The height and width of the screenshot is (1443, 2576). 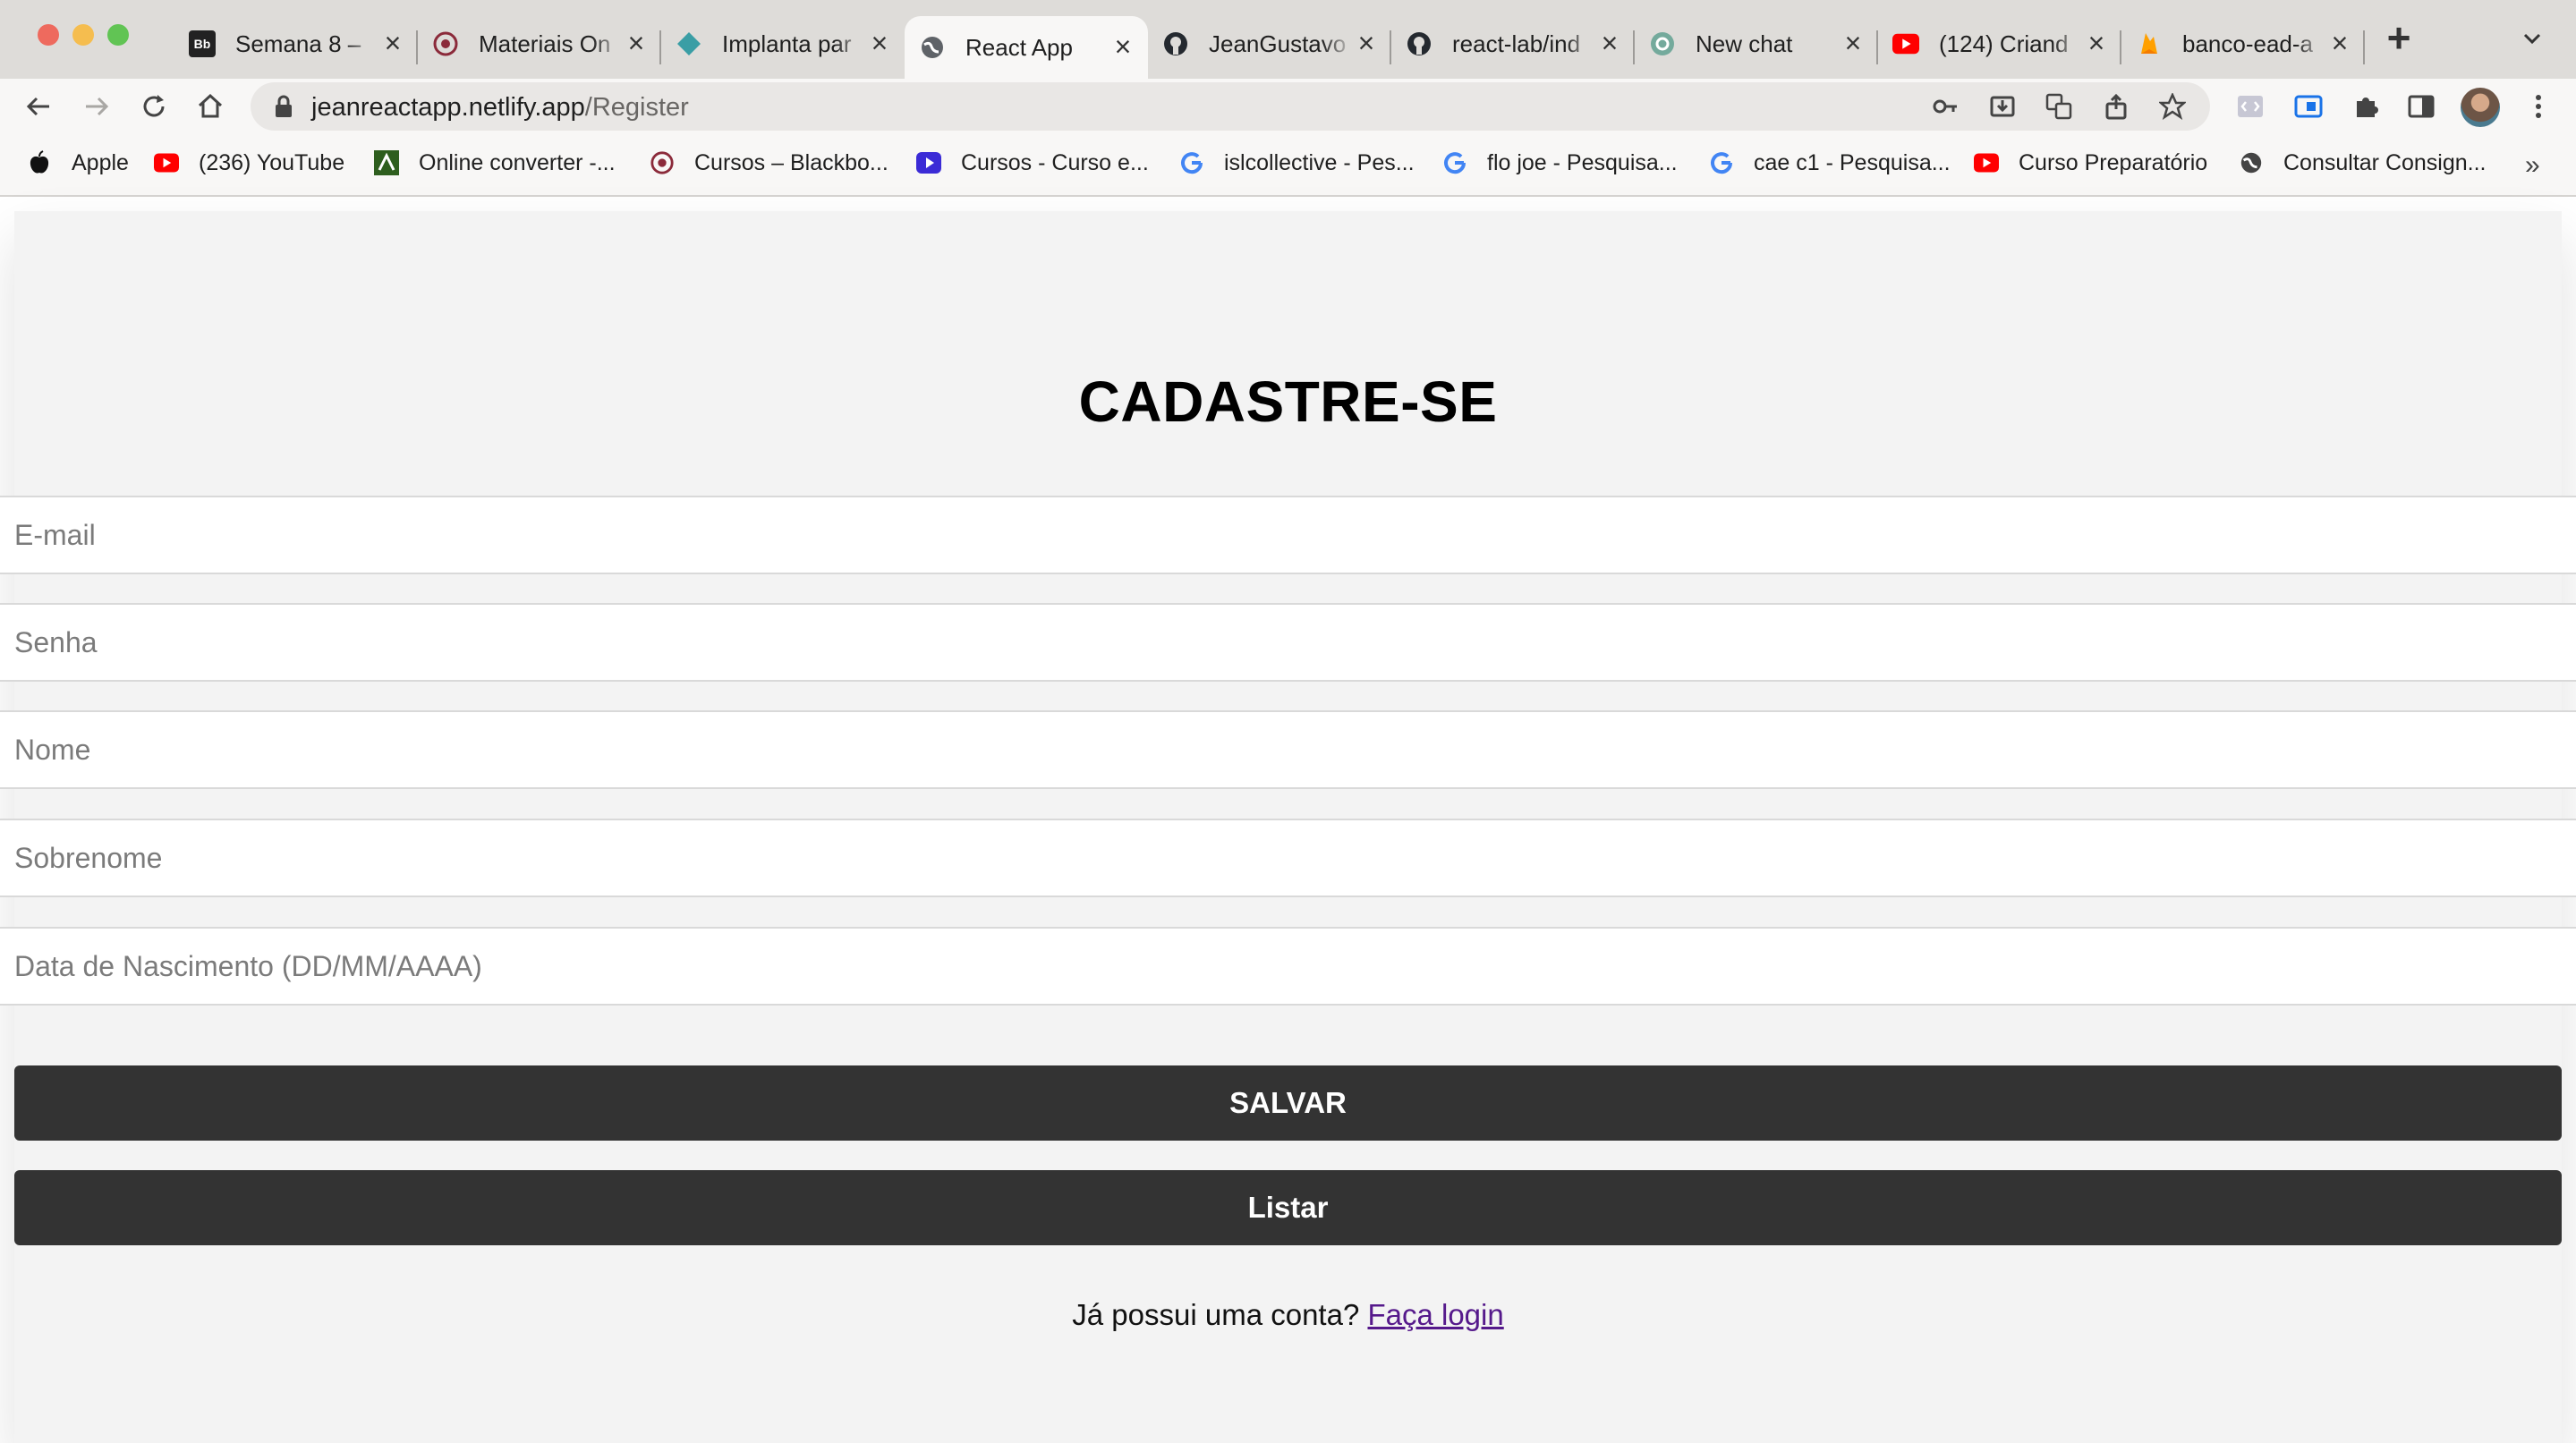 I want to click on window-close-button, so click(x=48, y=35).